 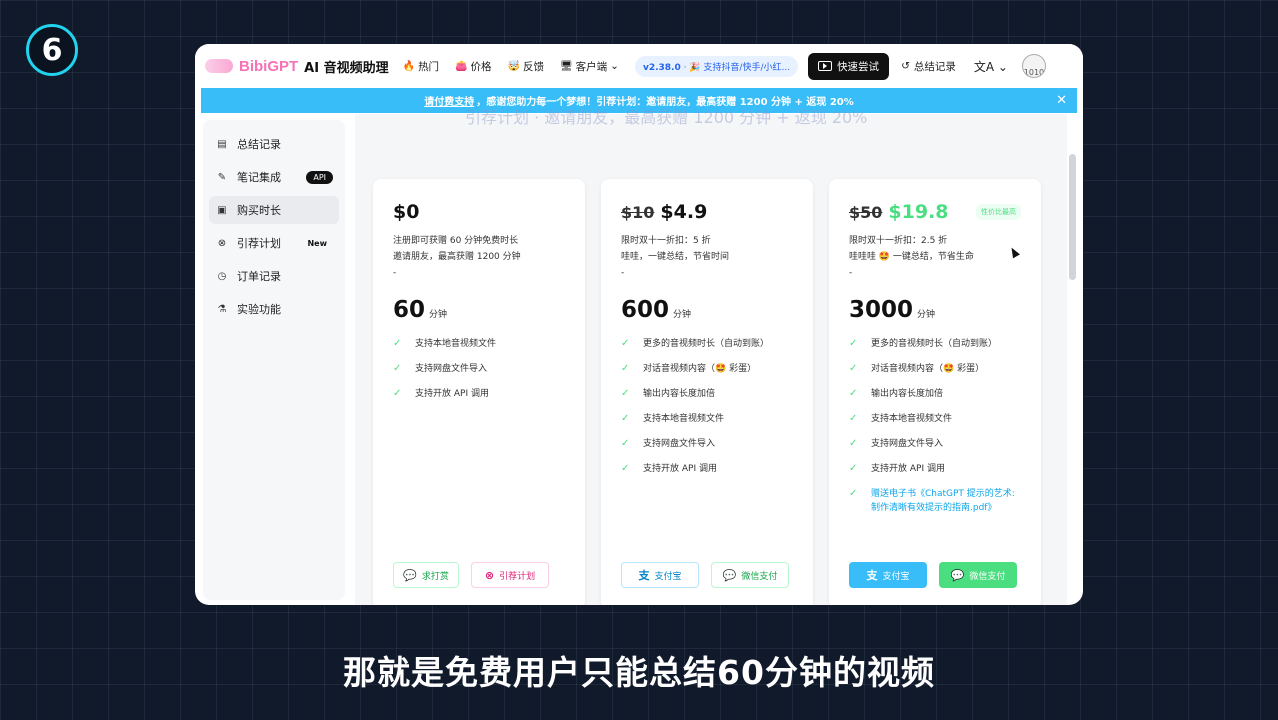 I want to click on close-icon: ✕, so click(x=1061, y=100).